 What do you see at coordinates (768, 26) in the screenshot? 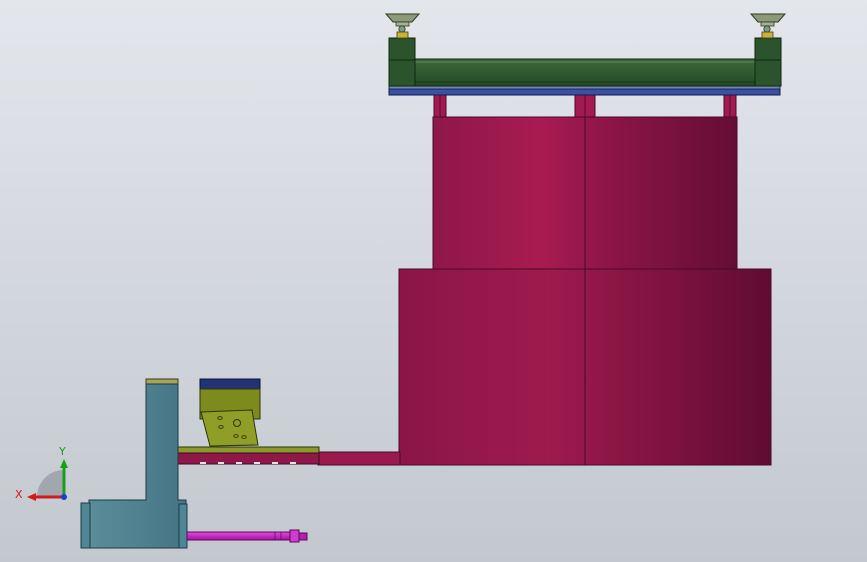
I see `leveling-foot-right` at bounding box center [768, 26].